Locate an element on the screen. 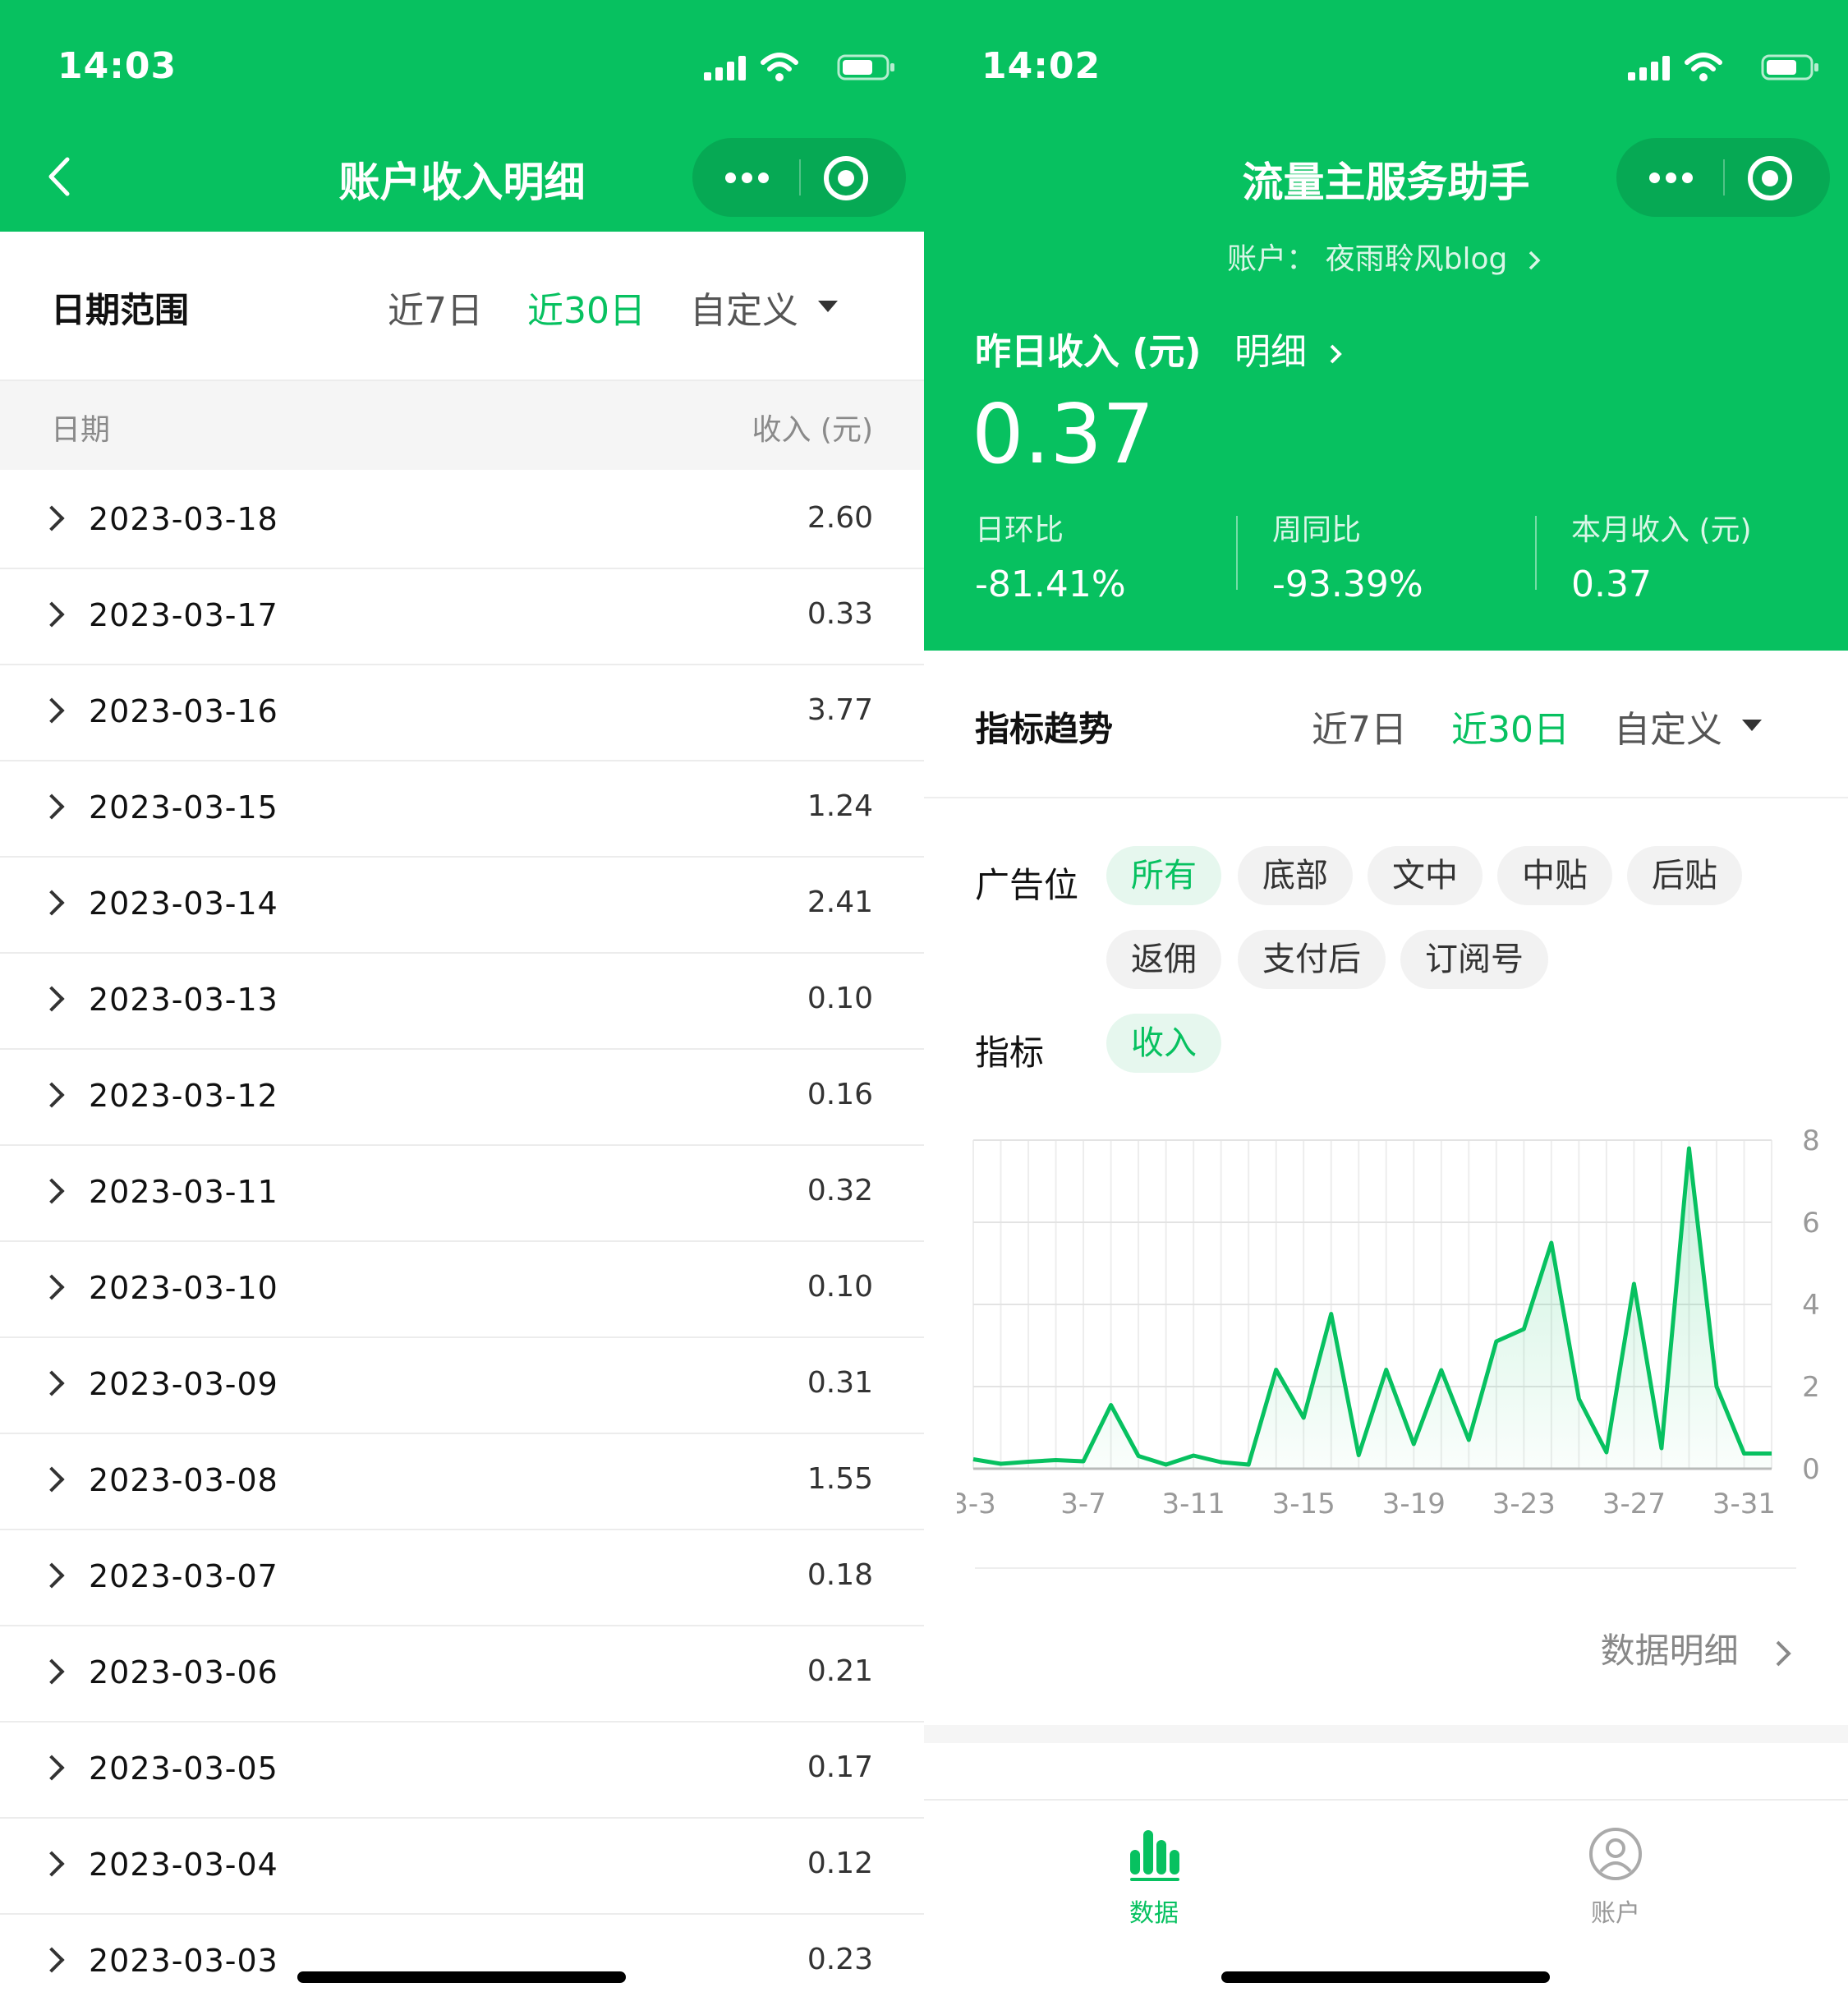 The width and height of the screenshot is (1848, 2001). stat-label: 周同比 is located at coordinates (1317, 530).